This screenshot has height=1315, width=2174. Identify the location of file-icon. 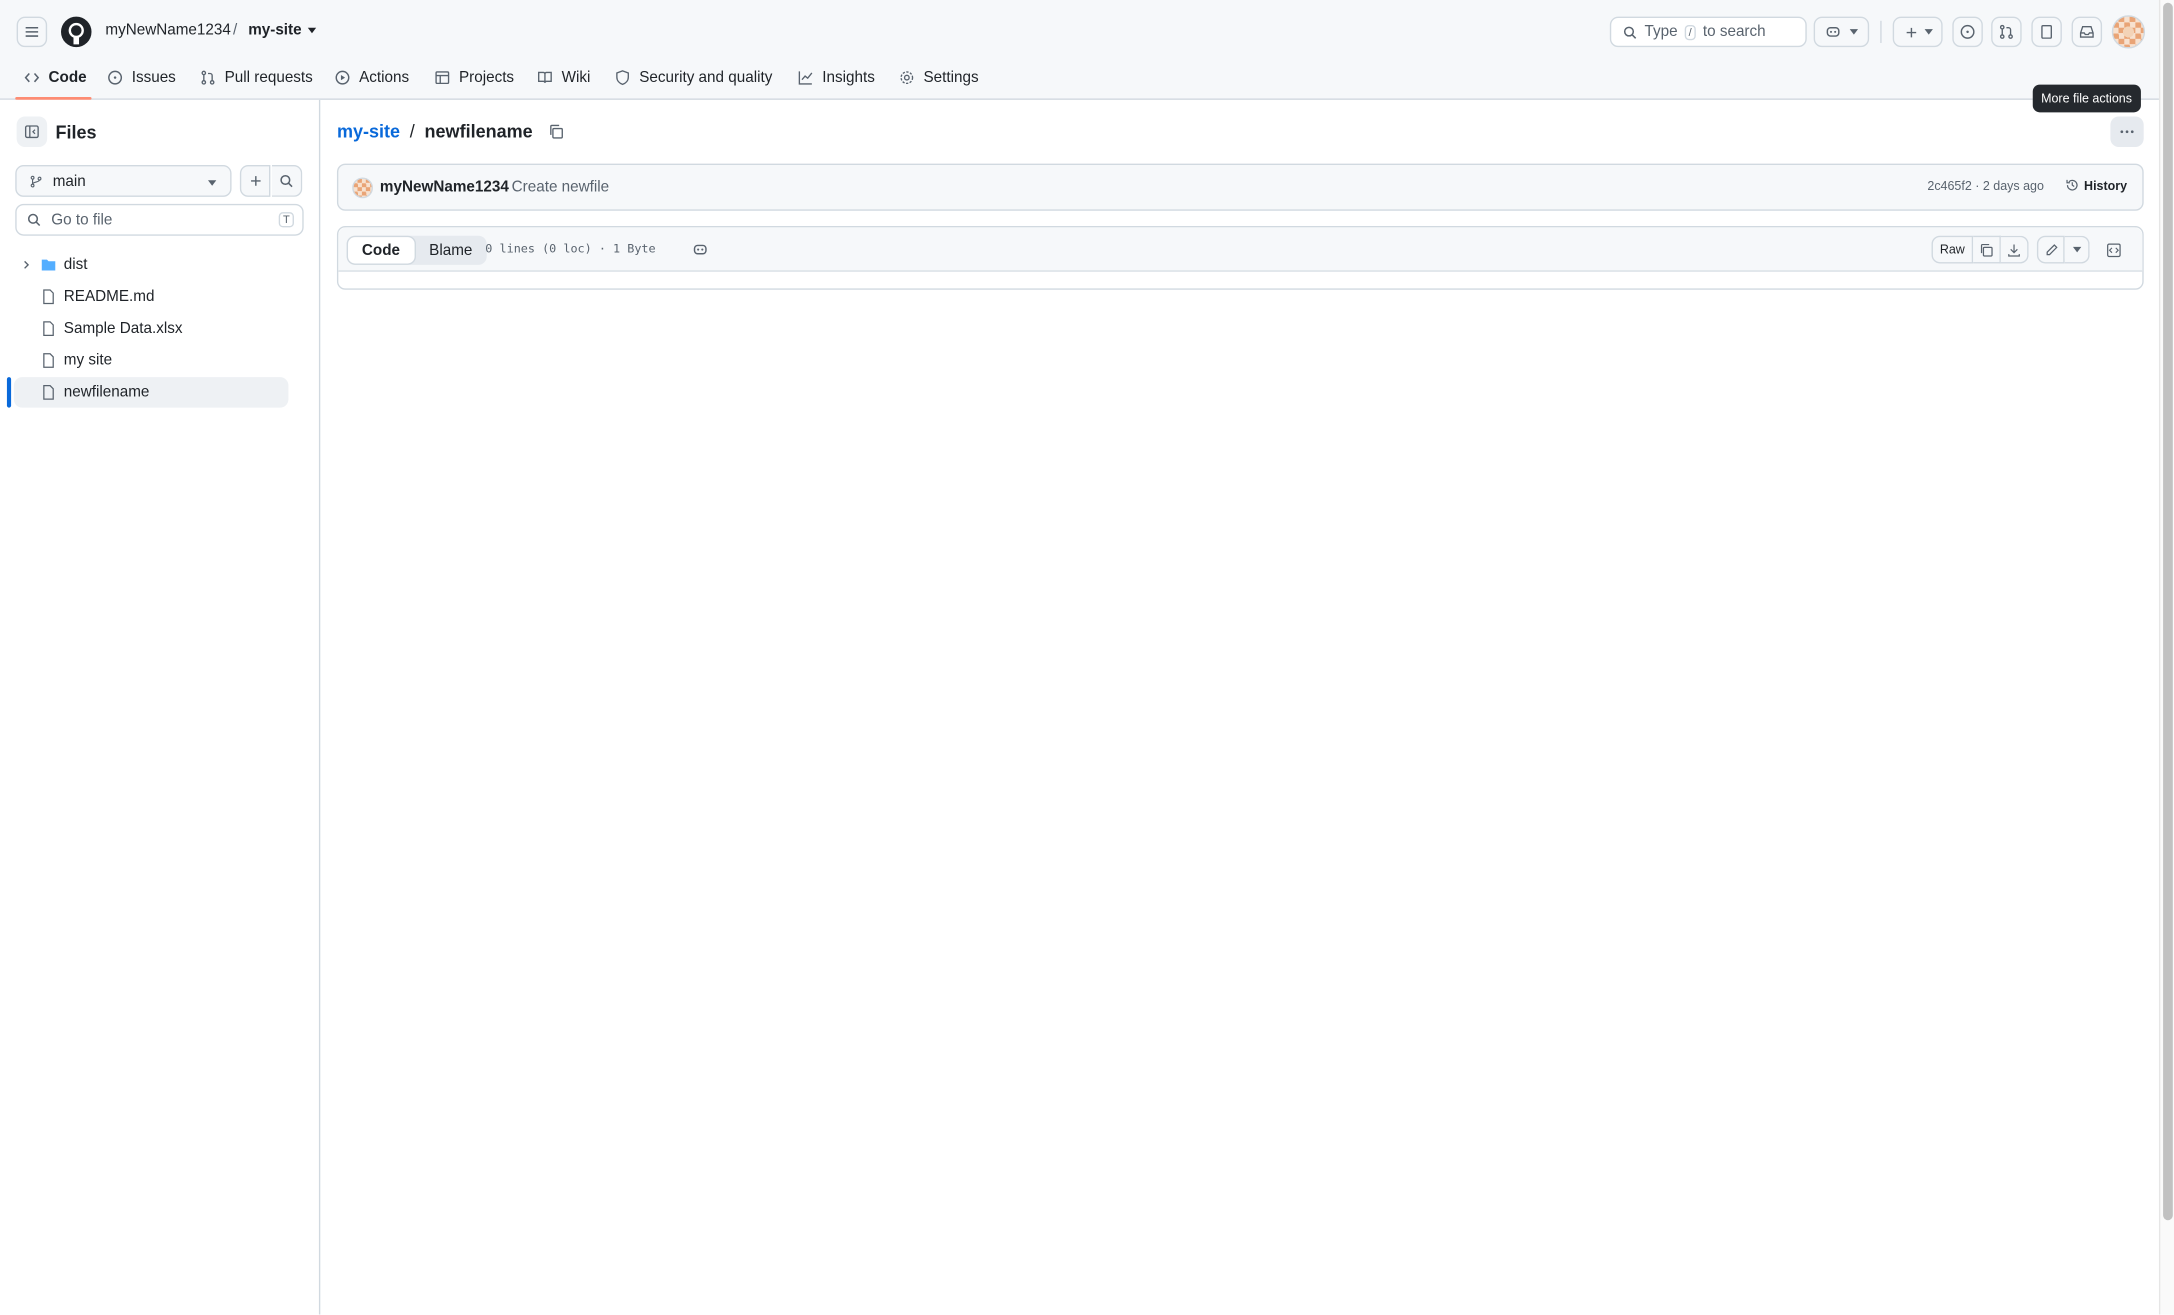
(48, 360).